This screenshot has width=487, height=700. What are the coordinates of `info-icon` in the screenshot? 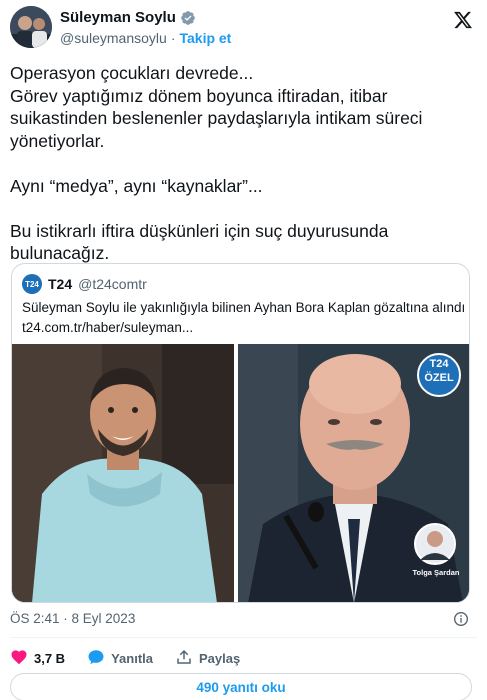 It's located at (461, 619).